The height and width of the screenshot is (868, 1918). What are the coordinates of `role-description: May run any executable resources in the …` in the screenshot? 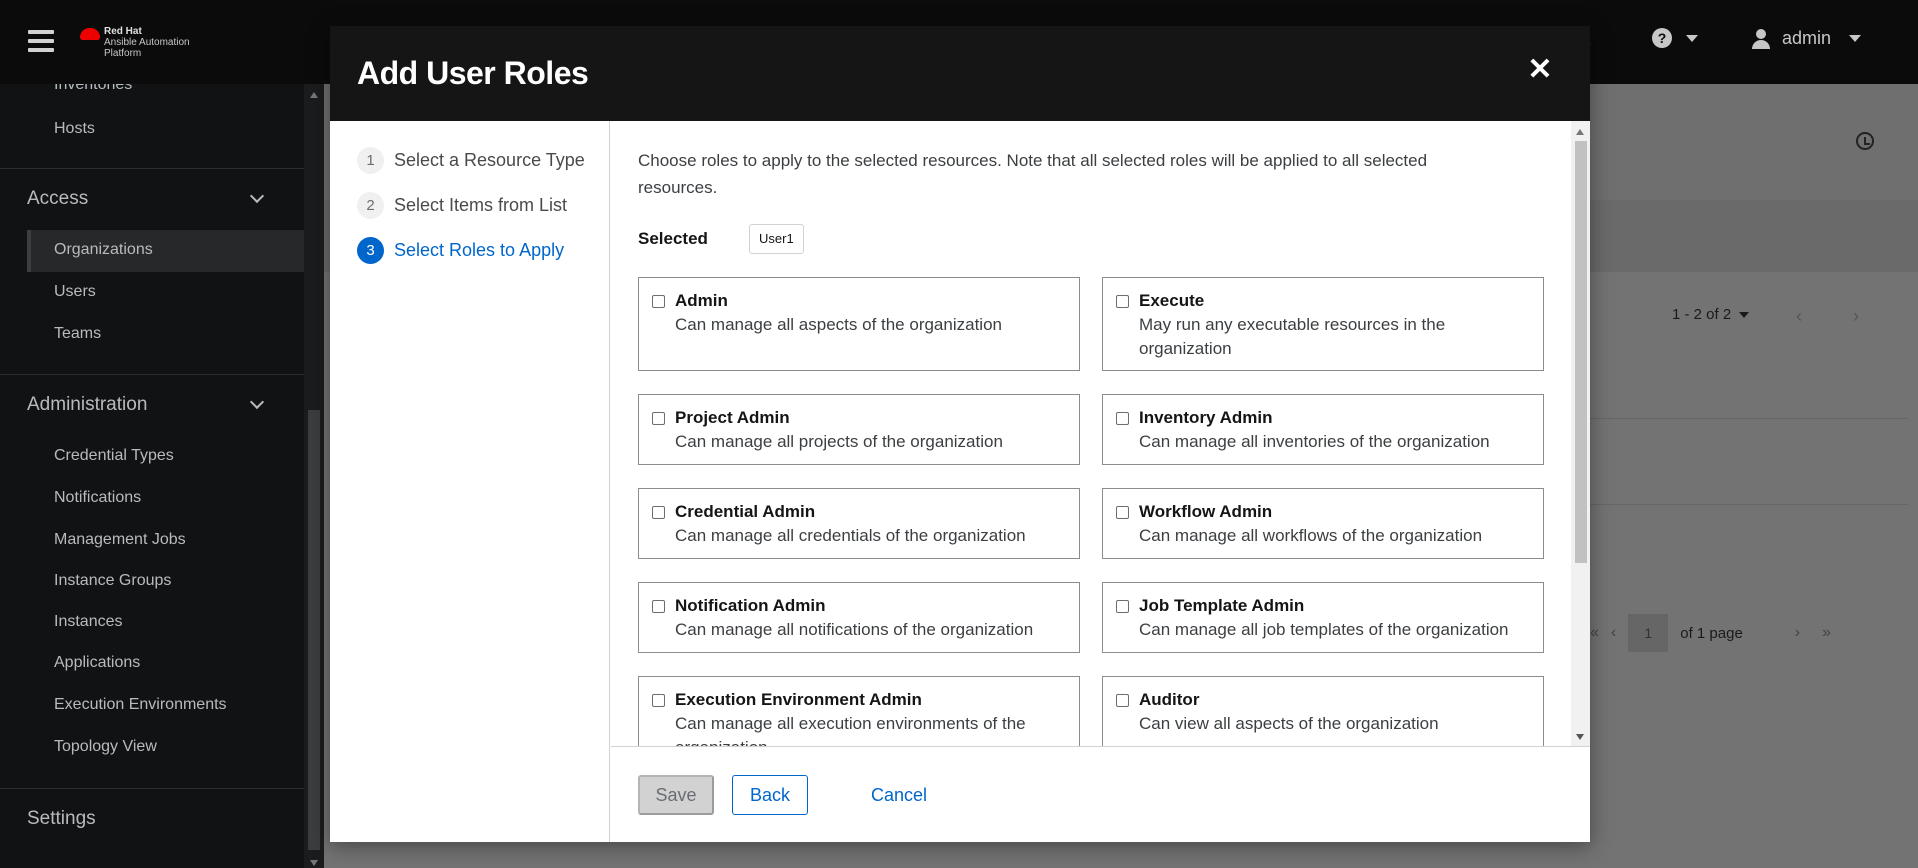 It's located at (1292, 336).